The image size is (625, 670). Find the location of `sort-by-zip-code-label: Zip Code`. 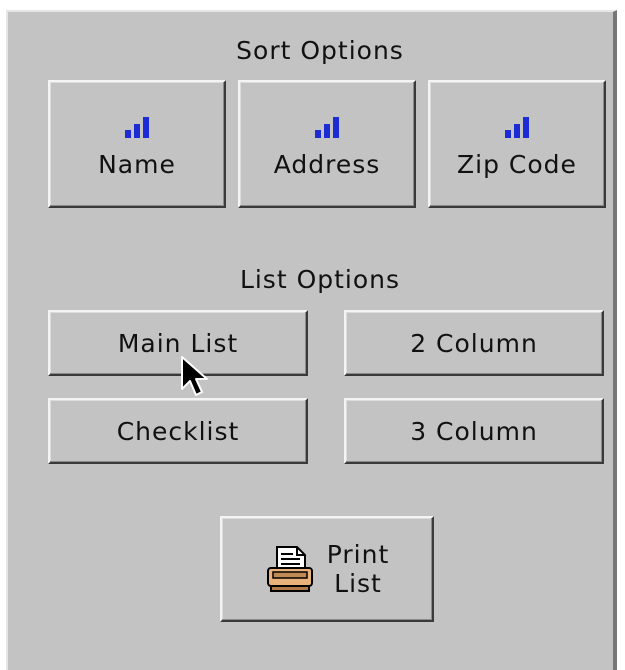

sort-by-zip-code-label: Zip Code is located at coordinates (517, 164).